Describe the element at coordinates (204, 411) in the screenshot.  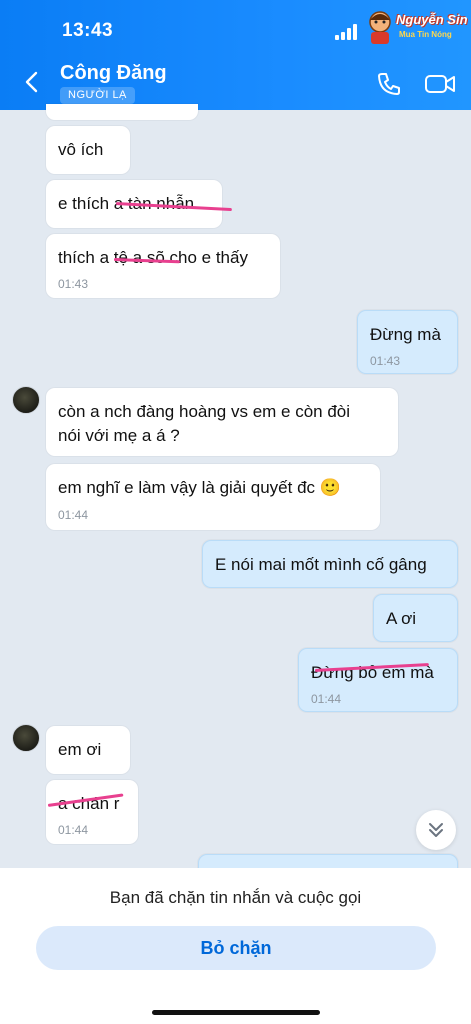
I see `message-text-line1: còn a nch đàng hoàng vs em e còn đòi` at that location.